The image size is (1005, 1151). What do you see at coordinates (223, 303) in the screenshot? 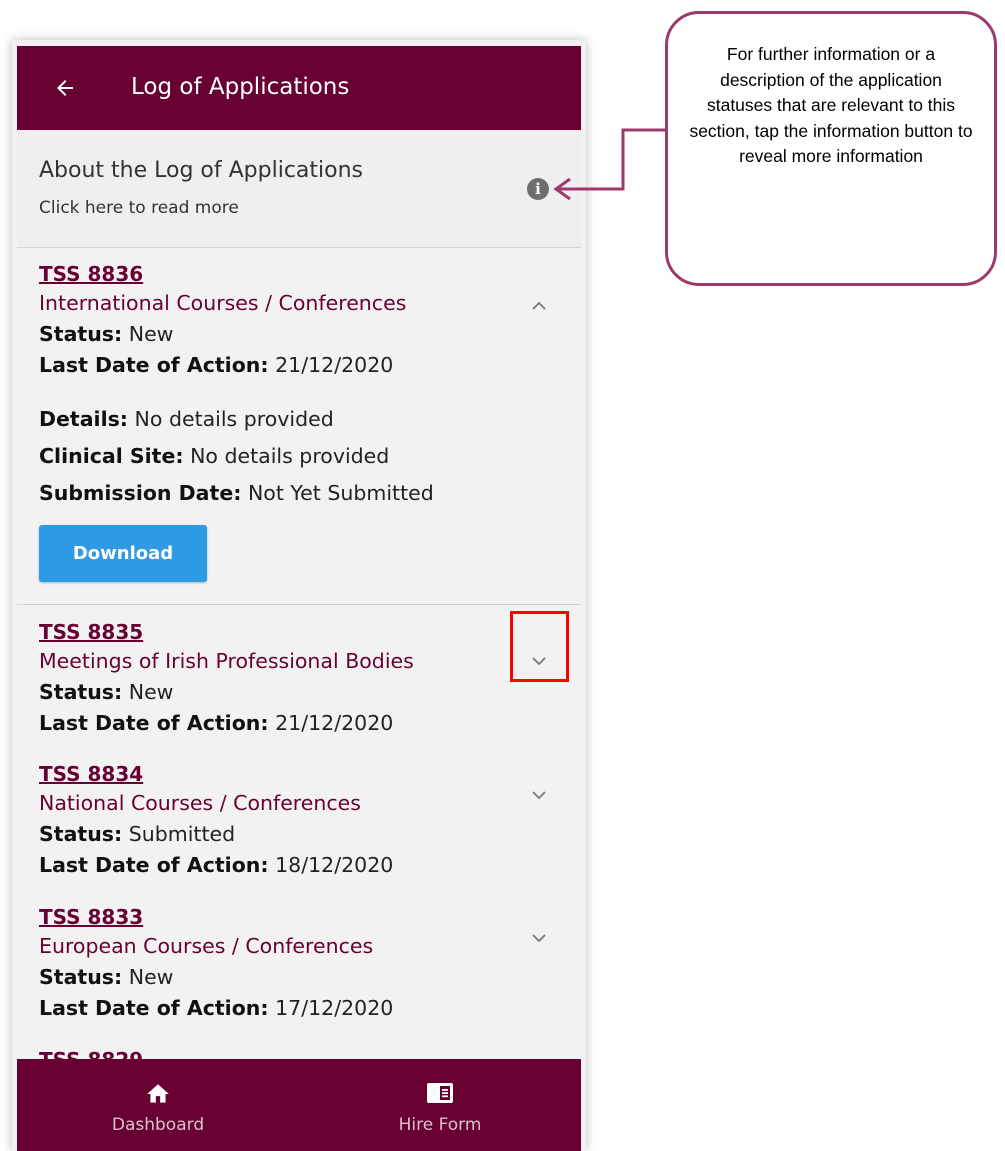
I see `application-type: International Courses / Conferences` at bounding box center [223, 303].